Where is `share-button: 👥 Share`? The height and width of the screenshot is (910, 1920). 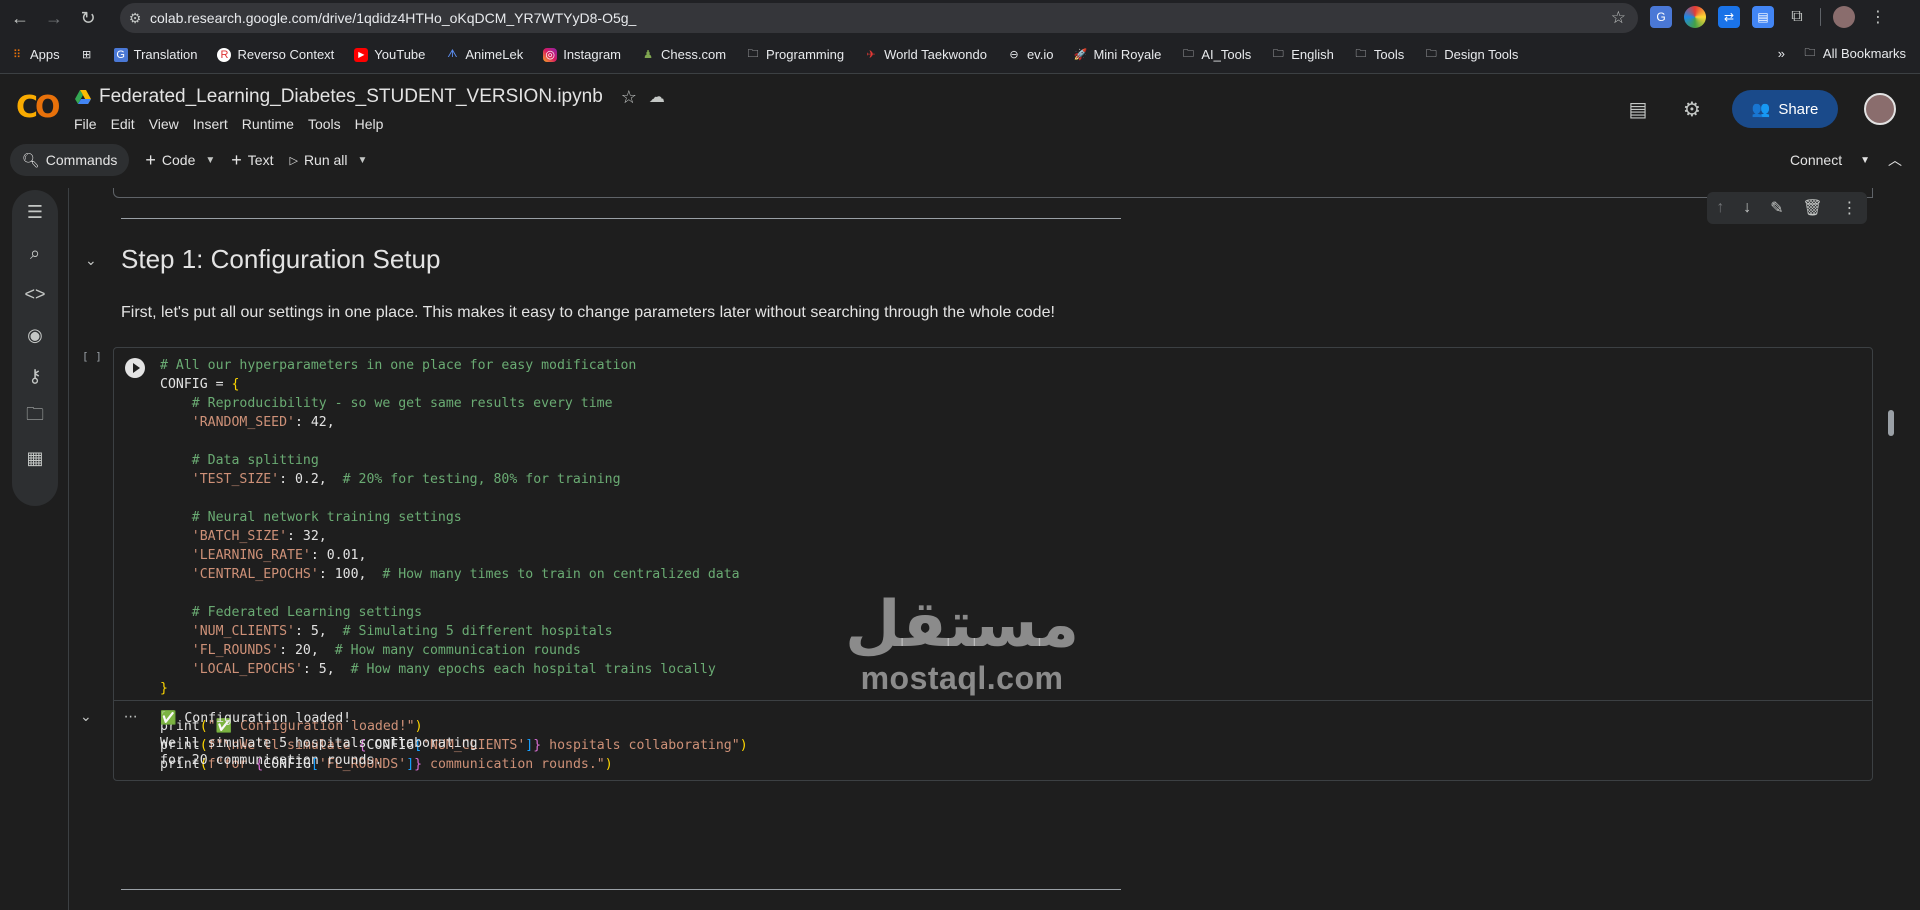
share-button: 👥 Share is located at coordinates (1785, 109).